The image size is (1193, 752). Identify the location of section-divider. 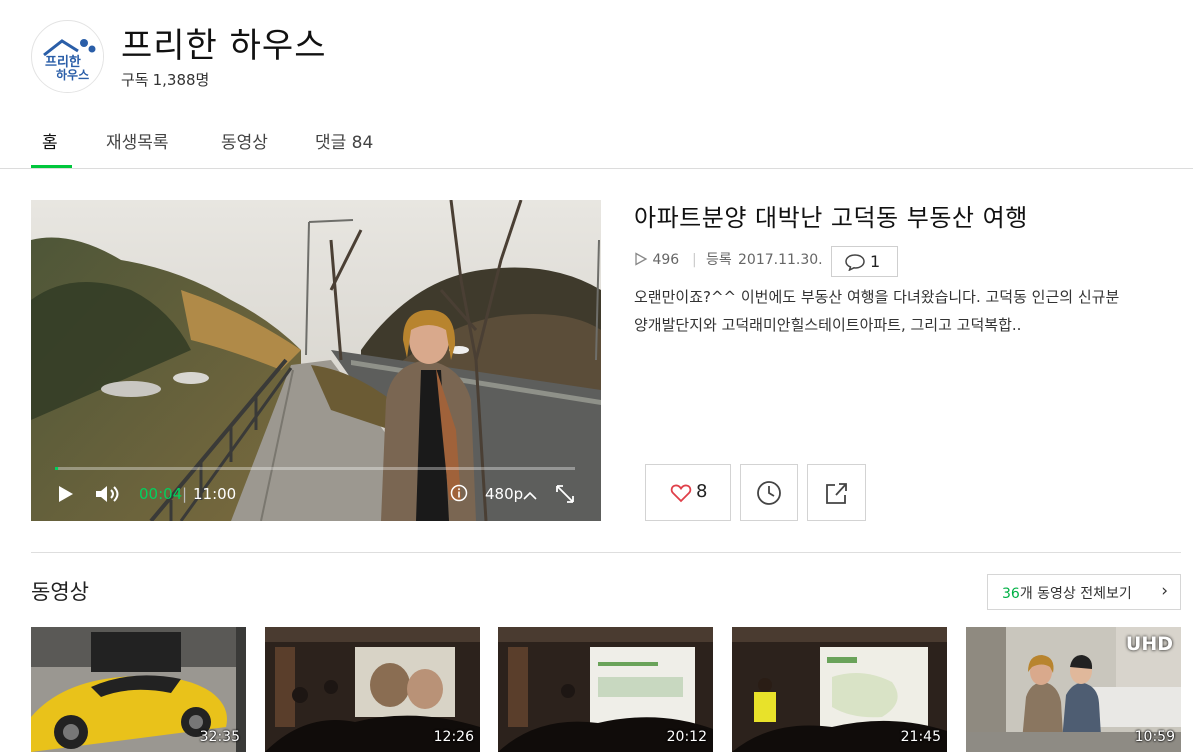
(606, 552).